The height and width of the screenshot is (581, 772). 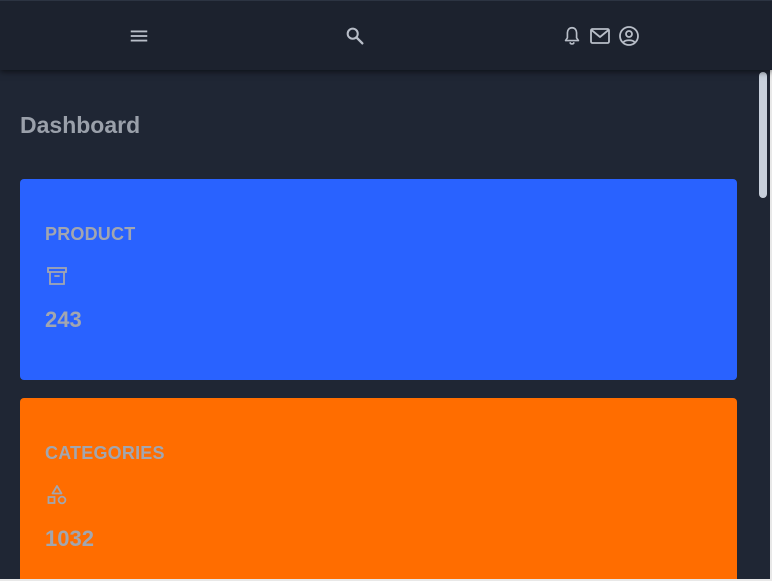 I want to click on messages-button, so click(x=600, y=36).